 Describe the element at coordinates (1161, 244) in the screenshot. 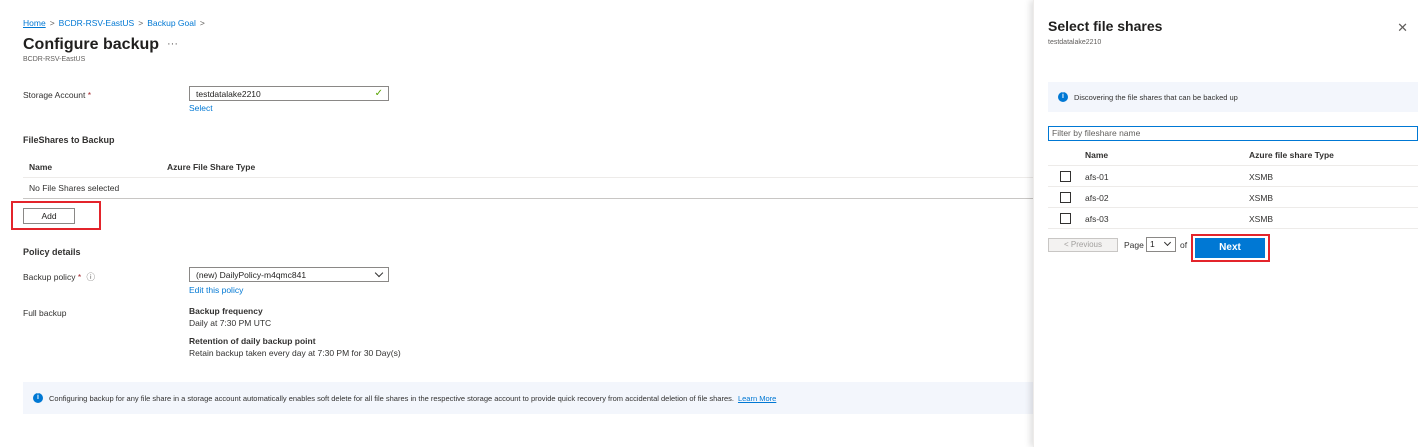

I see `page-number-select: 1` at that location.